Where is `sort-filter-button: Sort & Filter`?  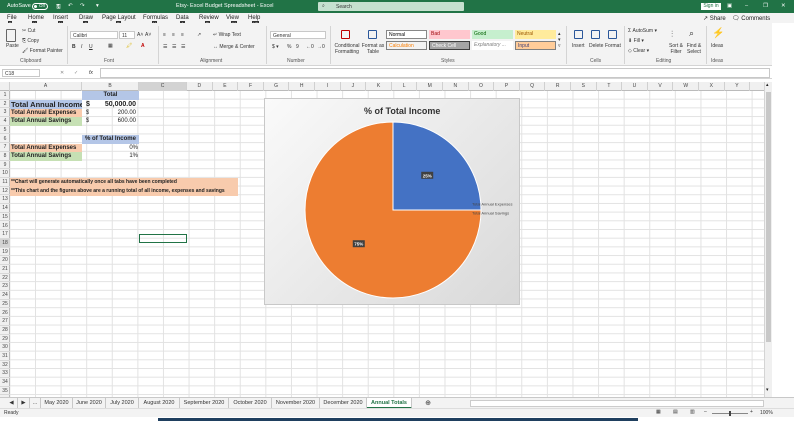 sort-filter-button: Sort & Filter is located at coordinates (676, 49).